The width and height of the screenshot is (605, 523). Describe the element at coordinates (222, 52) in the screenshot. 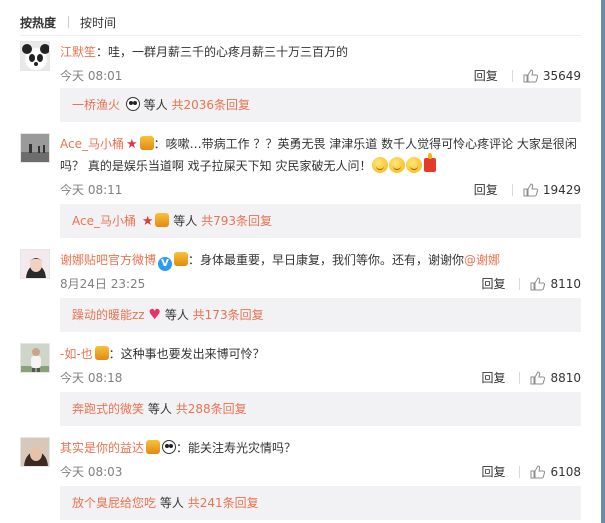

I see `comment-content: ：哇，一群月薪三千的心疼月薪三十万三百万的` at that location.